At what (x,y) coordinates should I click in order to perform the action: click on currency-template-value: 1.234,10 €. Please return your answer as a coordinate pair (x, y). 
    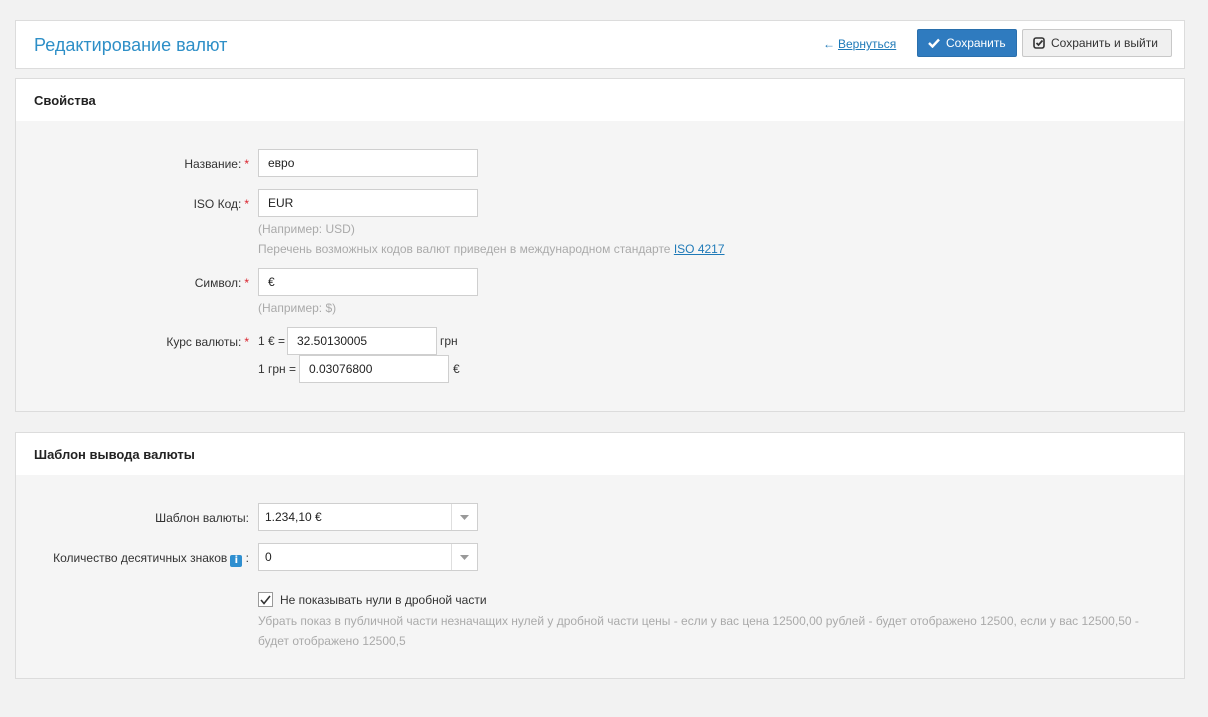
    Looking at the image, I should click on (293, 517).